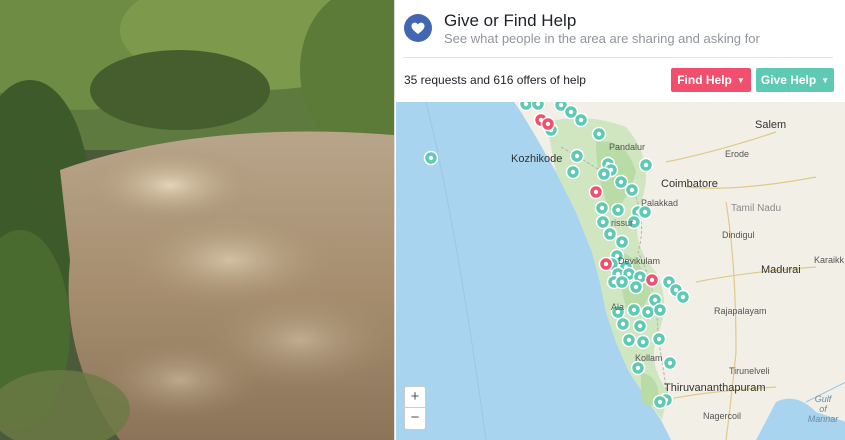 This screenshot has height=440, width=845. What do you see at coordinates (771, 125) in the screenshot?
I see `map-label-salem: Salem` at bounding box center [771, 125].